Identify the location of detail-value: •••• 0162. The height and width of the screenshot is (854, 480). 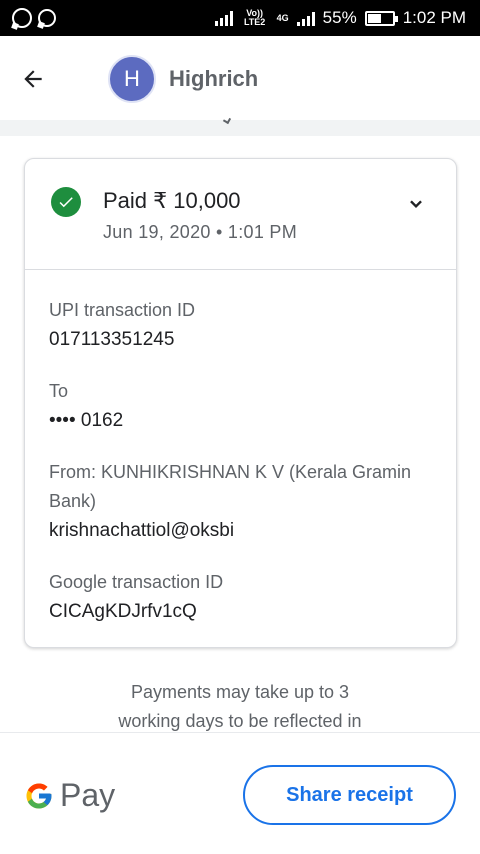
(86, 420).